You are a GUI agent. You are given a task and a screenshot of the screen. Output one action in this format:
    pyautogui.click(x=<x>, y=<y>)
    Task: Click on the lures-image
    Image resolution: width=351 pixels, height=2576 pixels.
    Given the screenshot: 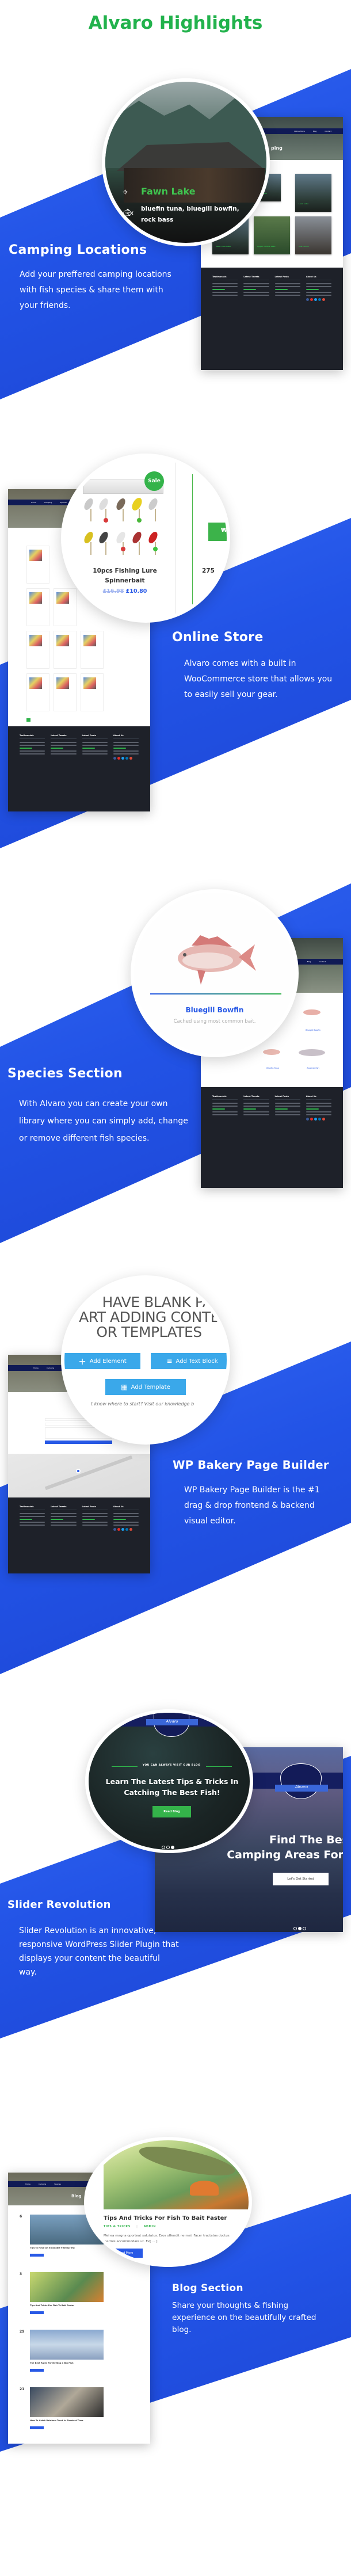 What is the action you would take?
    pyautogui.click(x=121, y=526)
    